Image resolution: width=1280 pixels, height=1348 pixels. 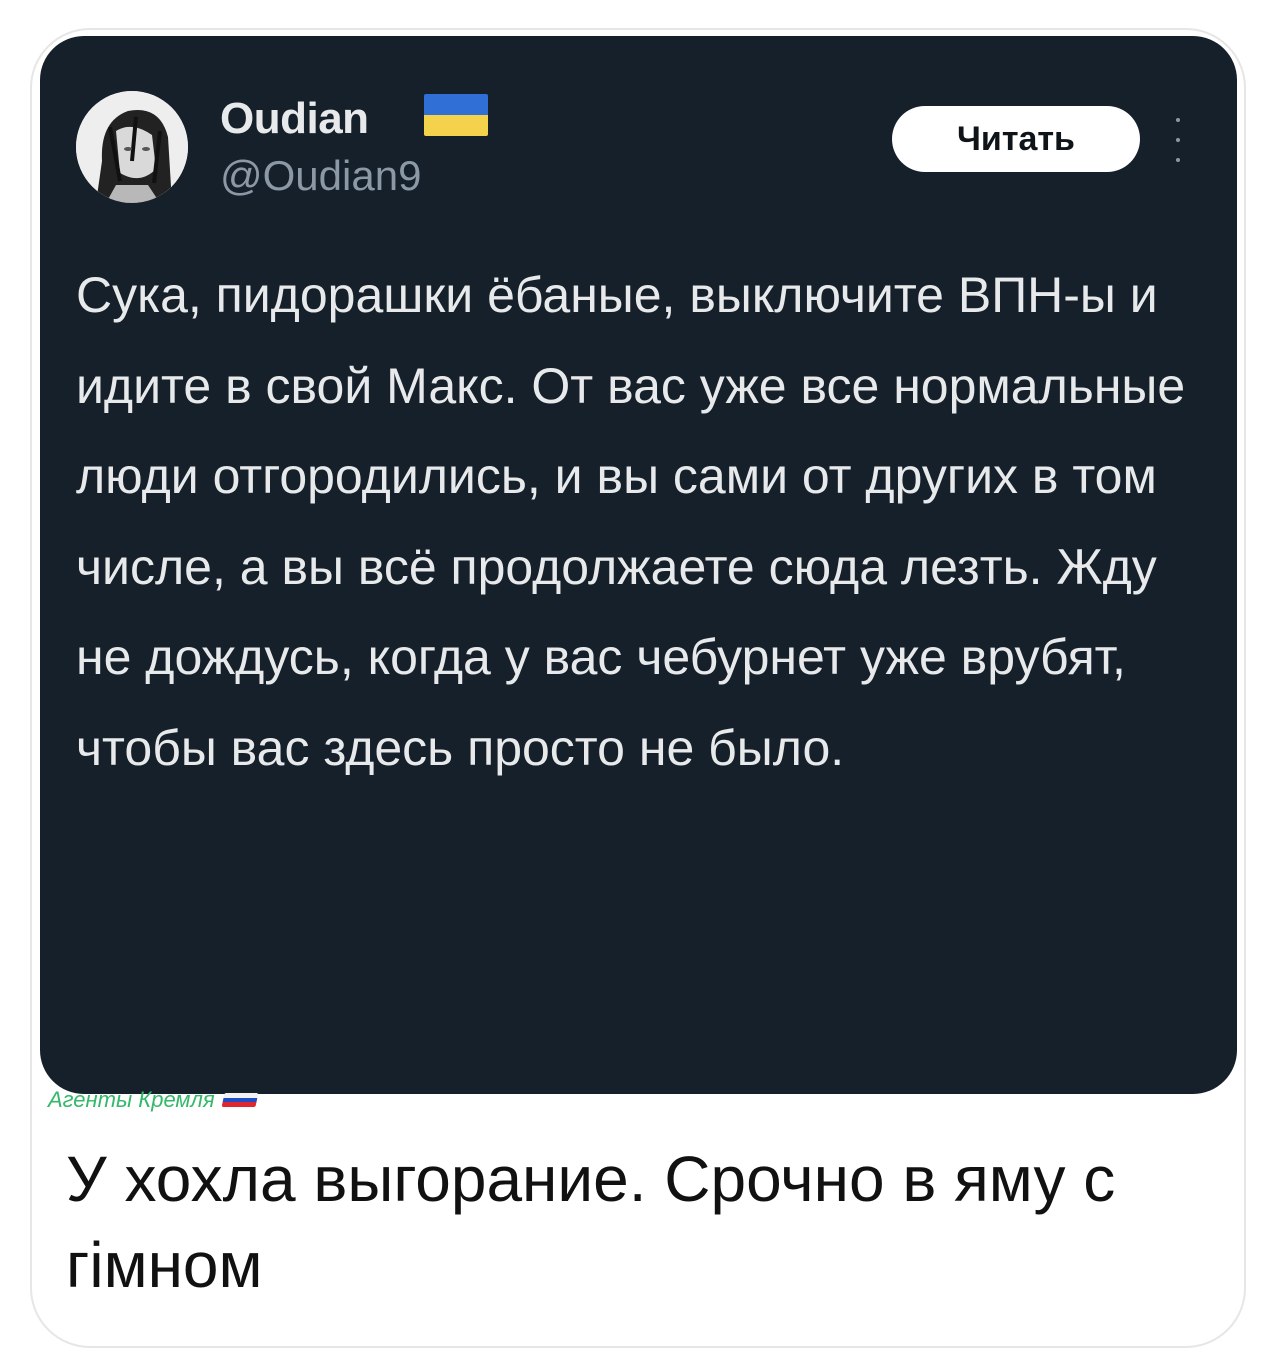 I want to click on avatar-icon, so click(x=132, y=147).